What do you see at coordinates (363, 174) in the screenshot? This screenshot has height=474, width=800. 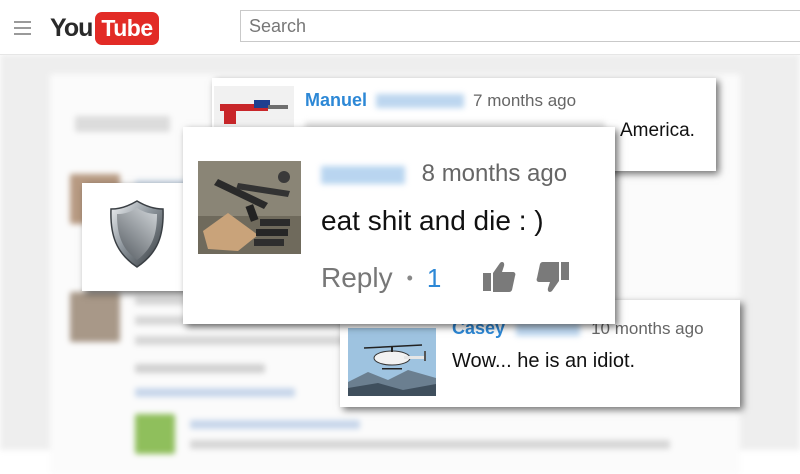 I see `author-name-redacted` at bounding box center [363, 174].